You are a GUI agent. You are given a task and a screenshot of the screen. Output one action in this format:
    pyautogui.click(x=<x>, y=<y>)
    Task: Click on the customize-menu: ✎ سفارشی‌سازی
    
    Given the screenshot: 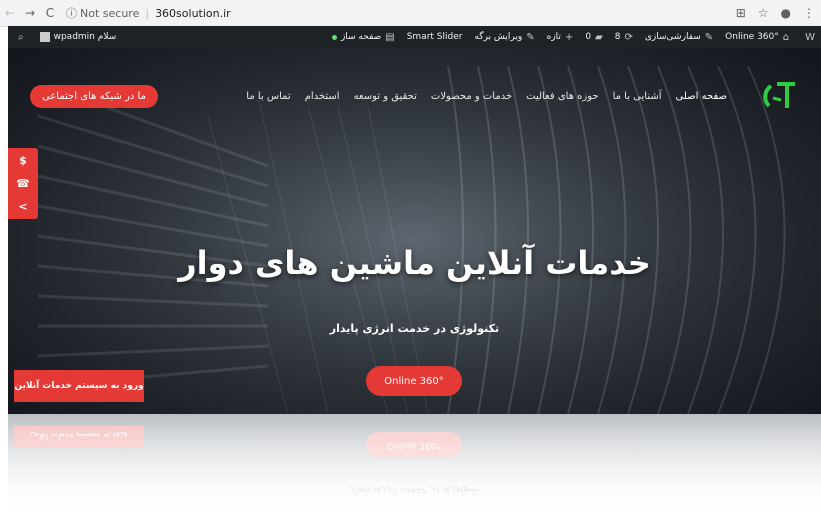 What is the action you would take?
    pyautogui.click(x=679, y=37)
    